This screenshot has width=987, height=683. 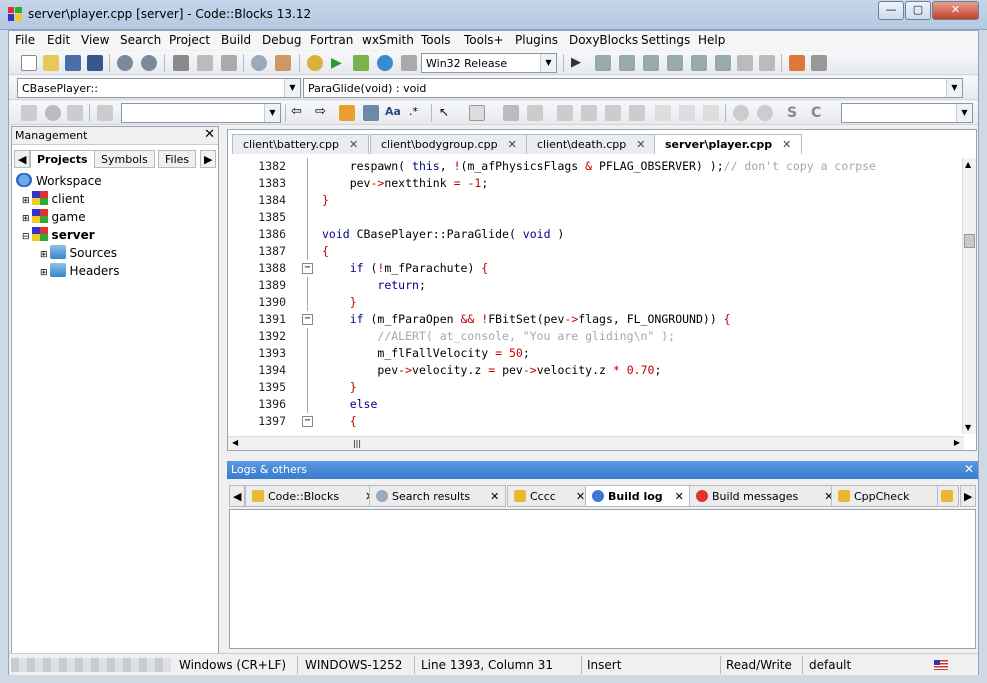 What do you see at coordinates (124, 159) in the screenshot?
I see `tab-symbols: Symbols` at bounding box center [124, 159].